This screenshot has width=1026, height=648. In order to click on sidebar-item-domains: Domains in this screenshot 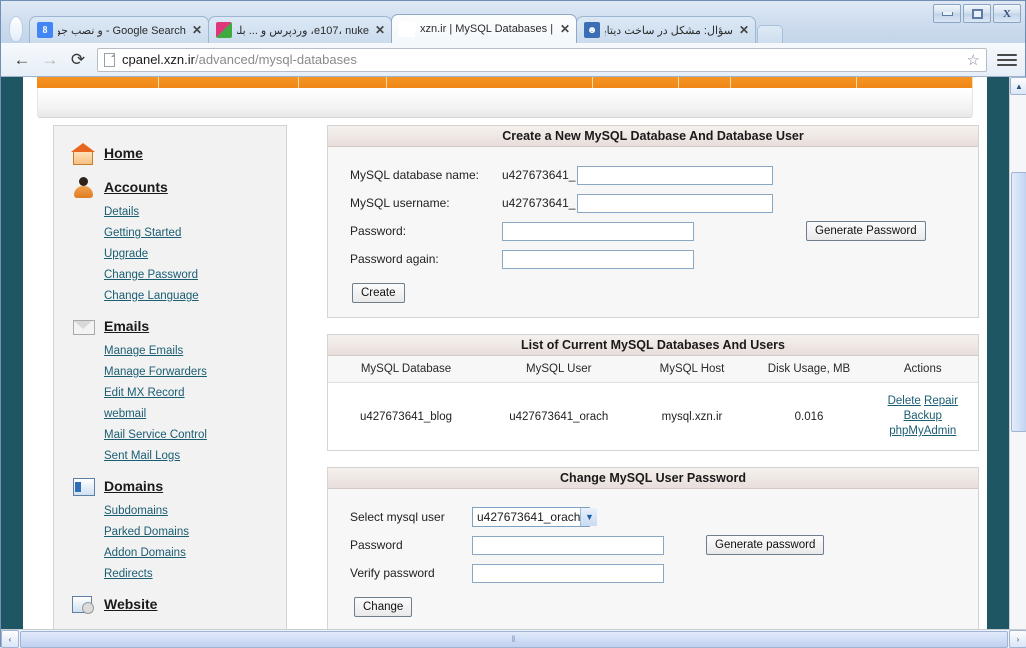, I will do `click(170, 486)`.